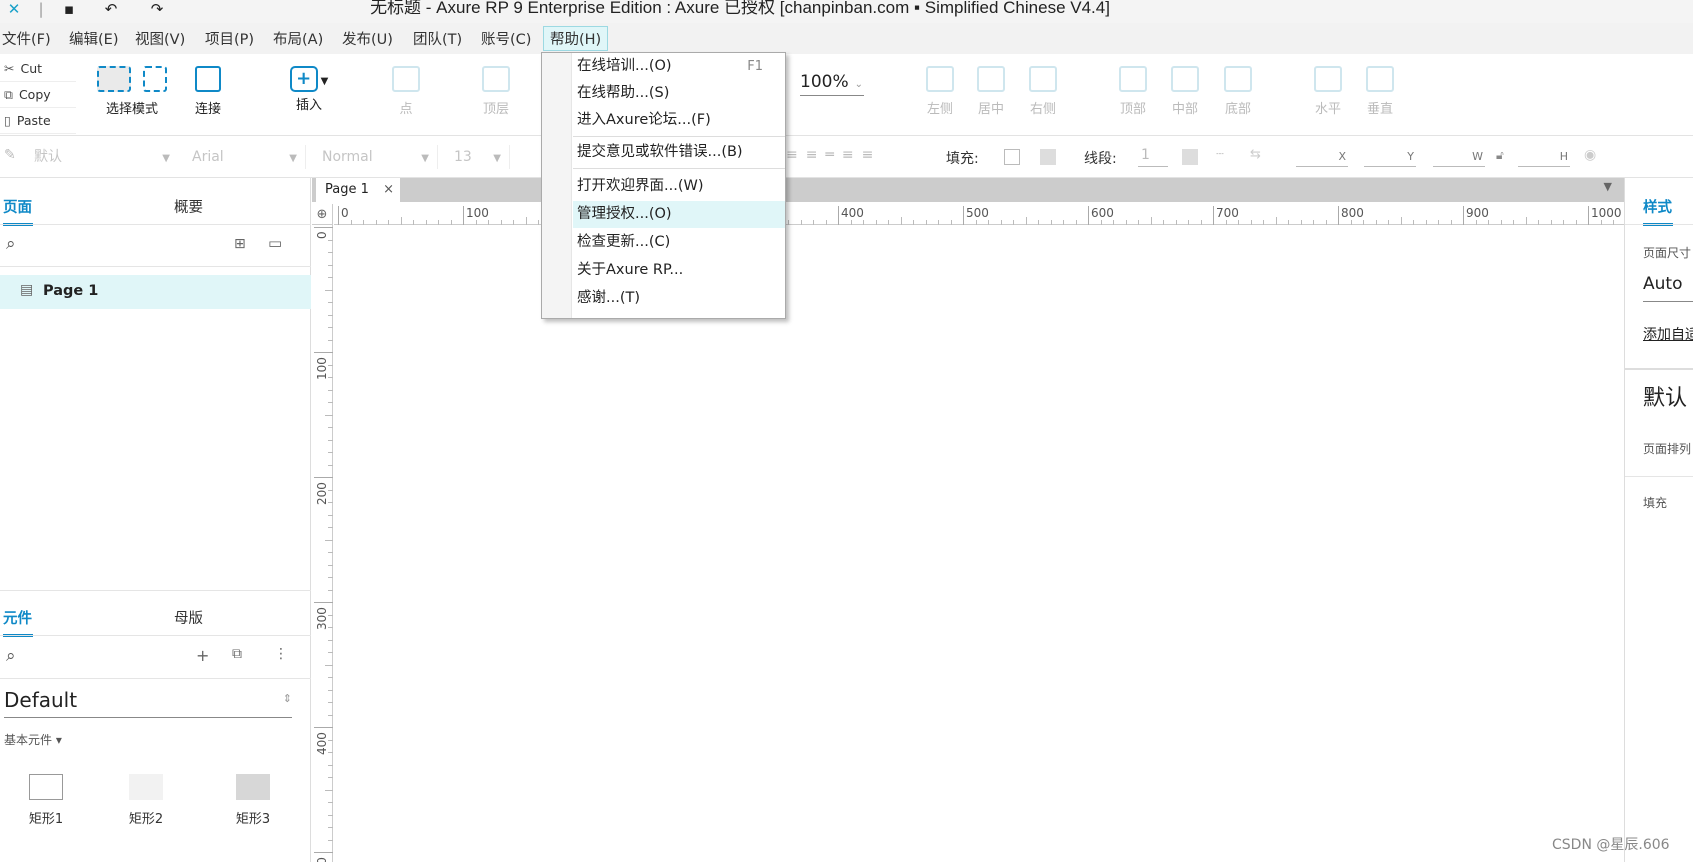 The image size is (1693, 862). Describe the element at coordinates (38, 69) in the screenshot. I see `cut-button: ✂ Cut` at that location.